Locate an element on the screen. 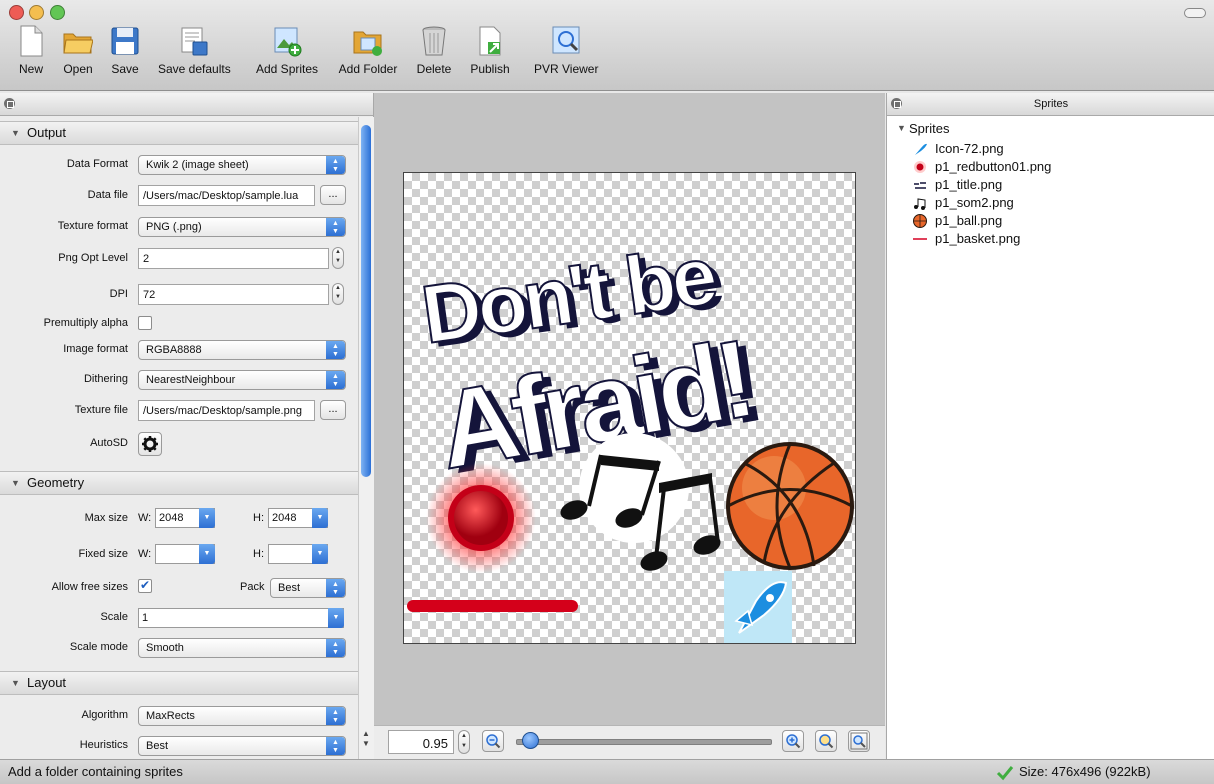  detach-panel-icon is located at coordinates (9, 103).